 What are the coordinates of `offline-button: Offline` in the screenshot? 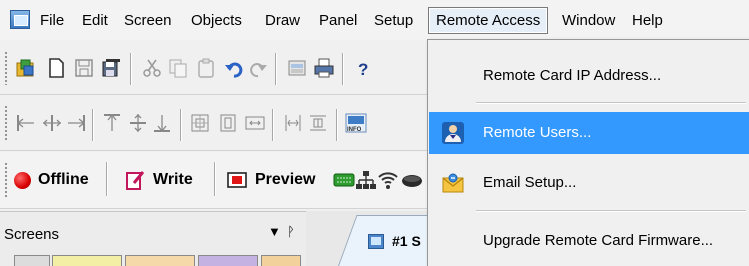 It's located at (51, 180).